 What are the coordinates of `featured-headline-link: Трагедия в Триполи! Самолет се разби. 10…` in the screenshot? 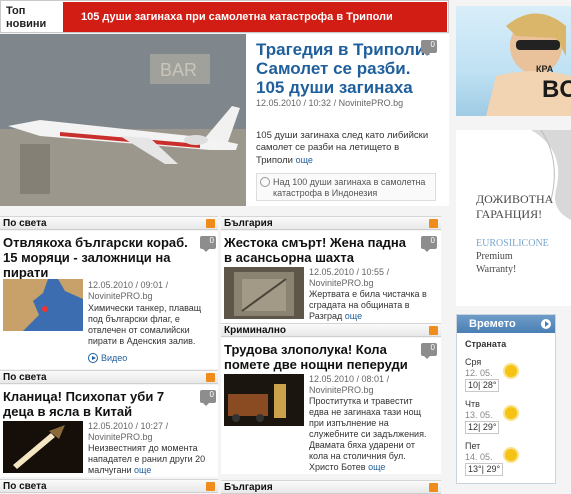 It's located at (343, 68).